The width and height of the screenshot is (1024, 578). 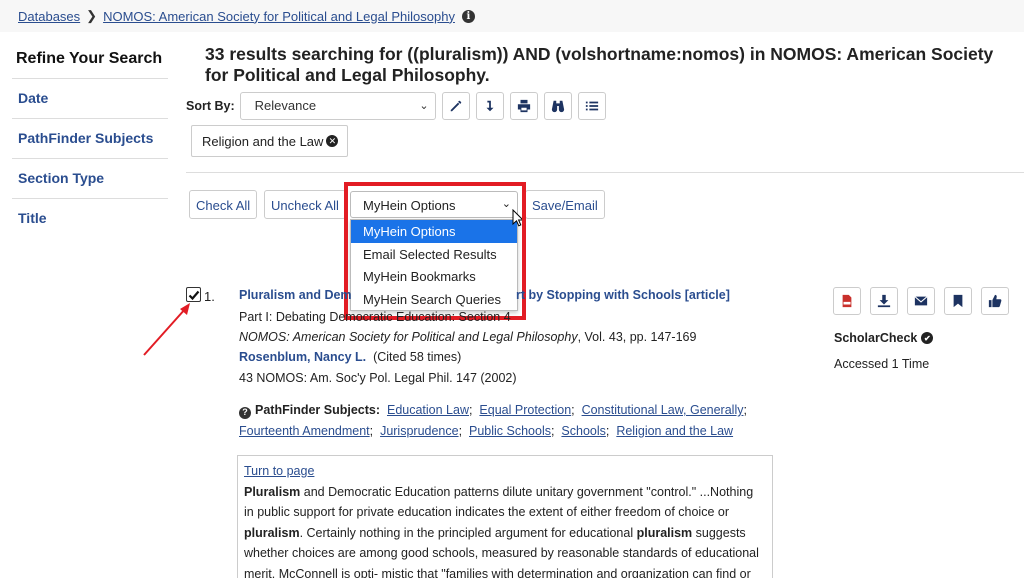 What do you see at coordinates (332, 141) in the screenshot?
I see `close-icon: ✕` at bounding box center [332, 141].